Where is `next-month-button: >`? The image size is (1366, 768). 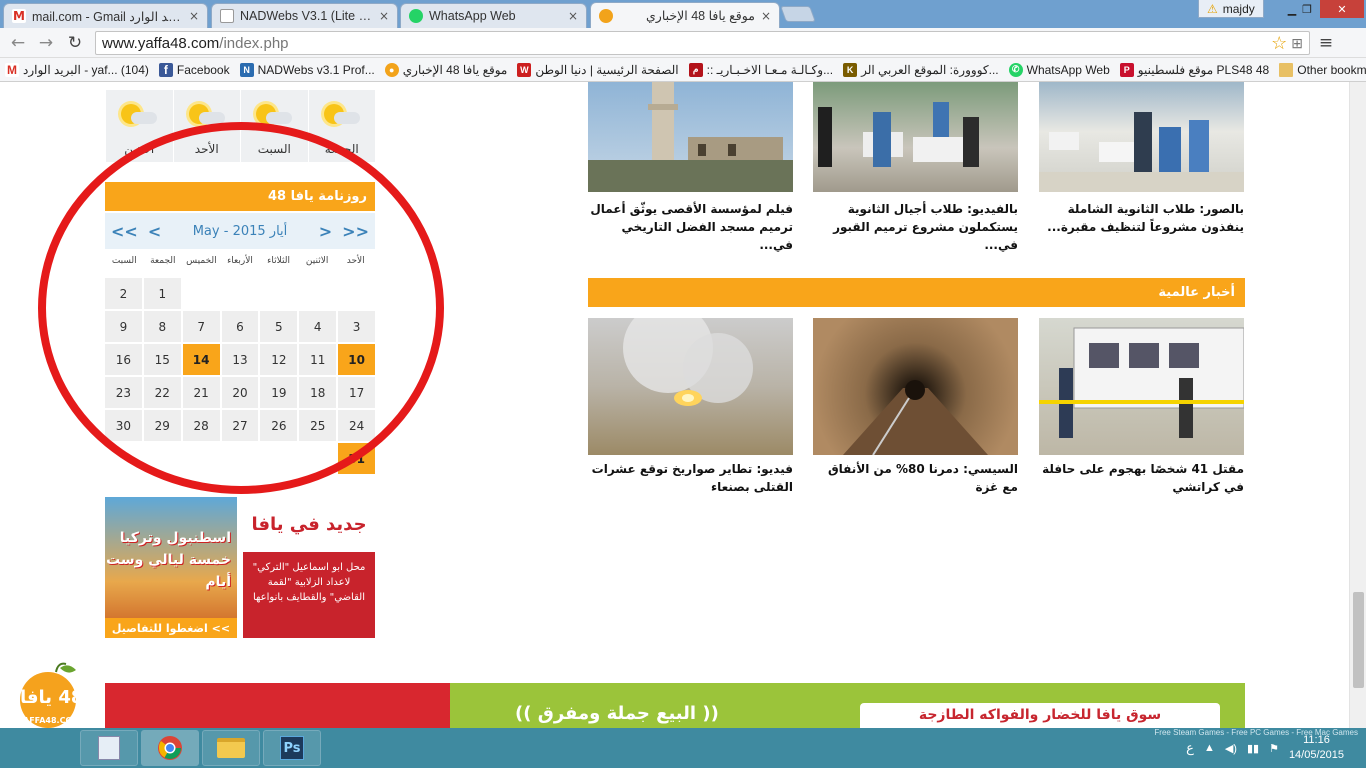 next-month-button: > is located at coordinates (325, 231).